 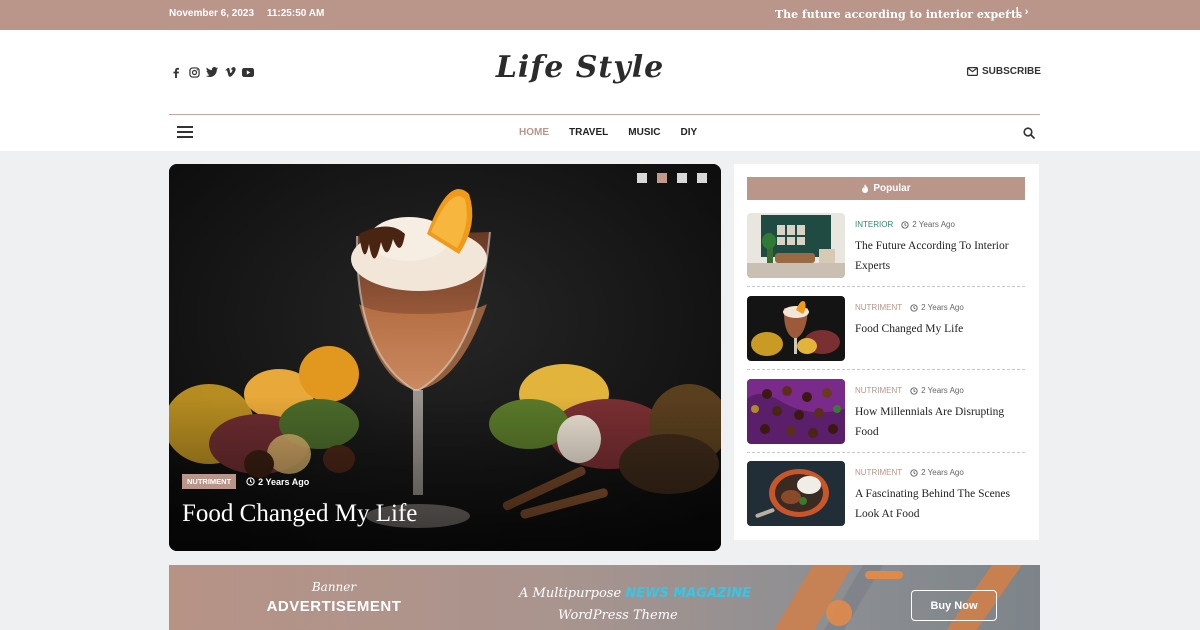 I want to click on search-icon, so click(x=1030, y=133).